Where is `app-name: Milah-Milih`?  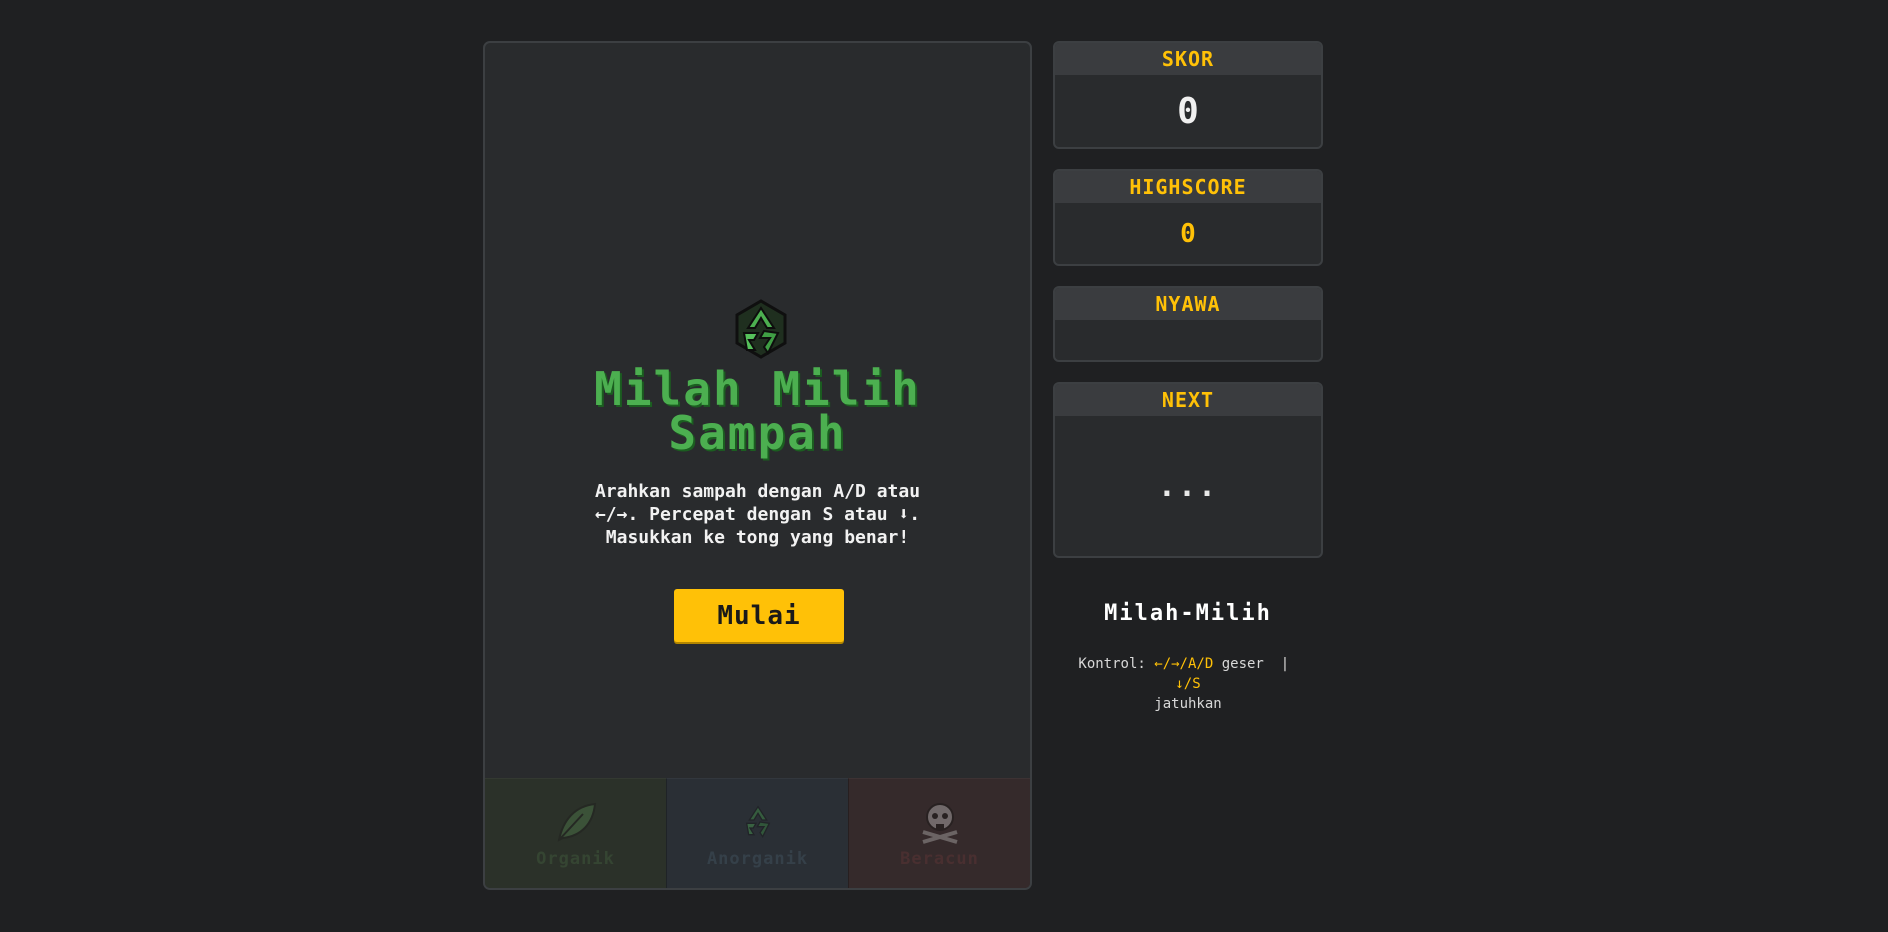 app-name: Milah-Milih is located at coordinates (1188, 613).